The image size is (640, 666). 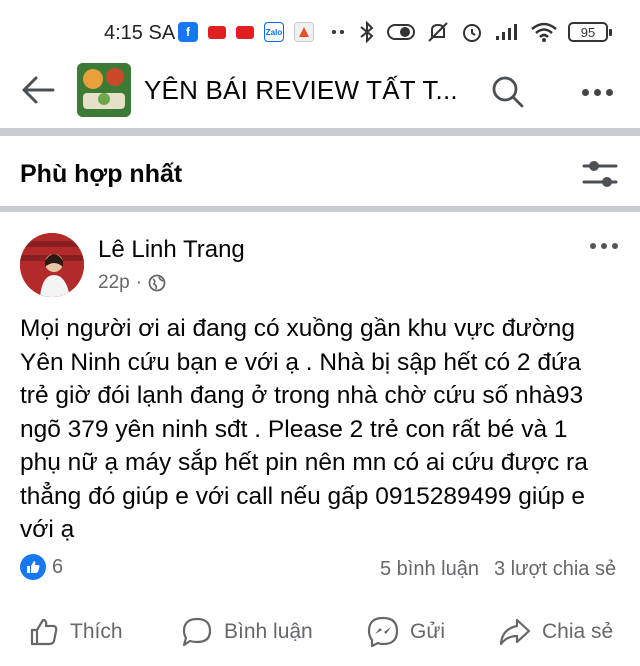 I want to click on more-notifications-icon, so click(x=338, y=32).